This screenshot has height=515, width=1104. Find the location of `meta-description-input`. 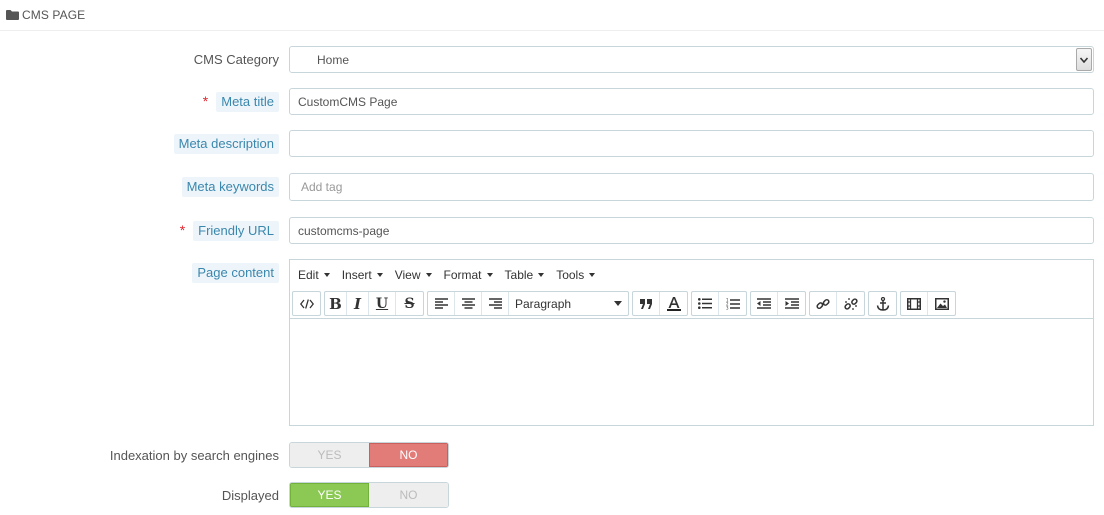

meta-description-input is located at coordinates (691, 143).